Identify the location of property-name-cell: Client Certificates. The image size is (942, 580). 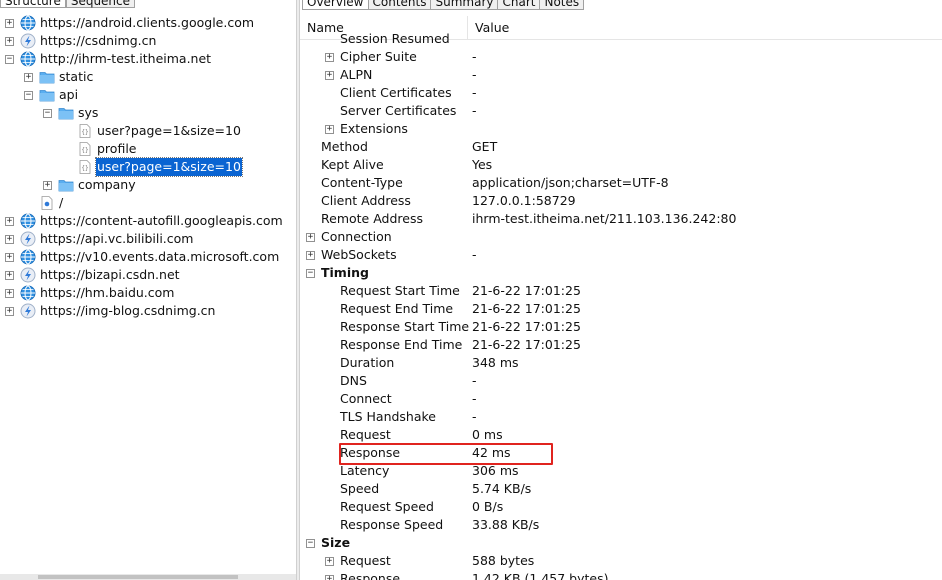
(388, 93).